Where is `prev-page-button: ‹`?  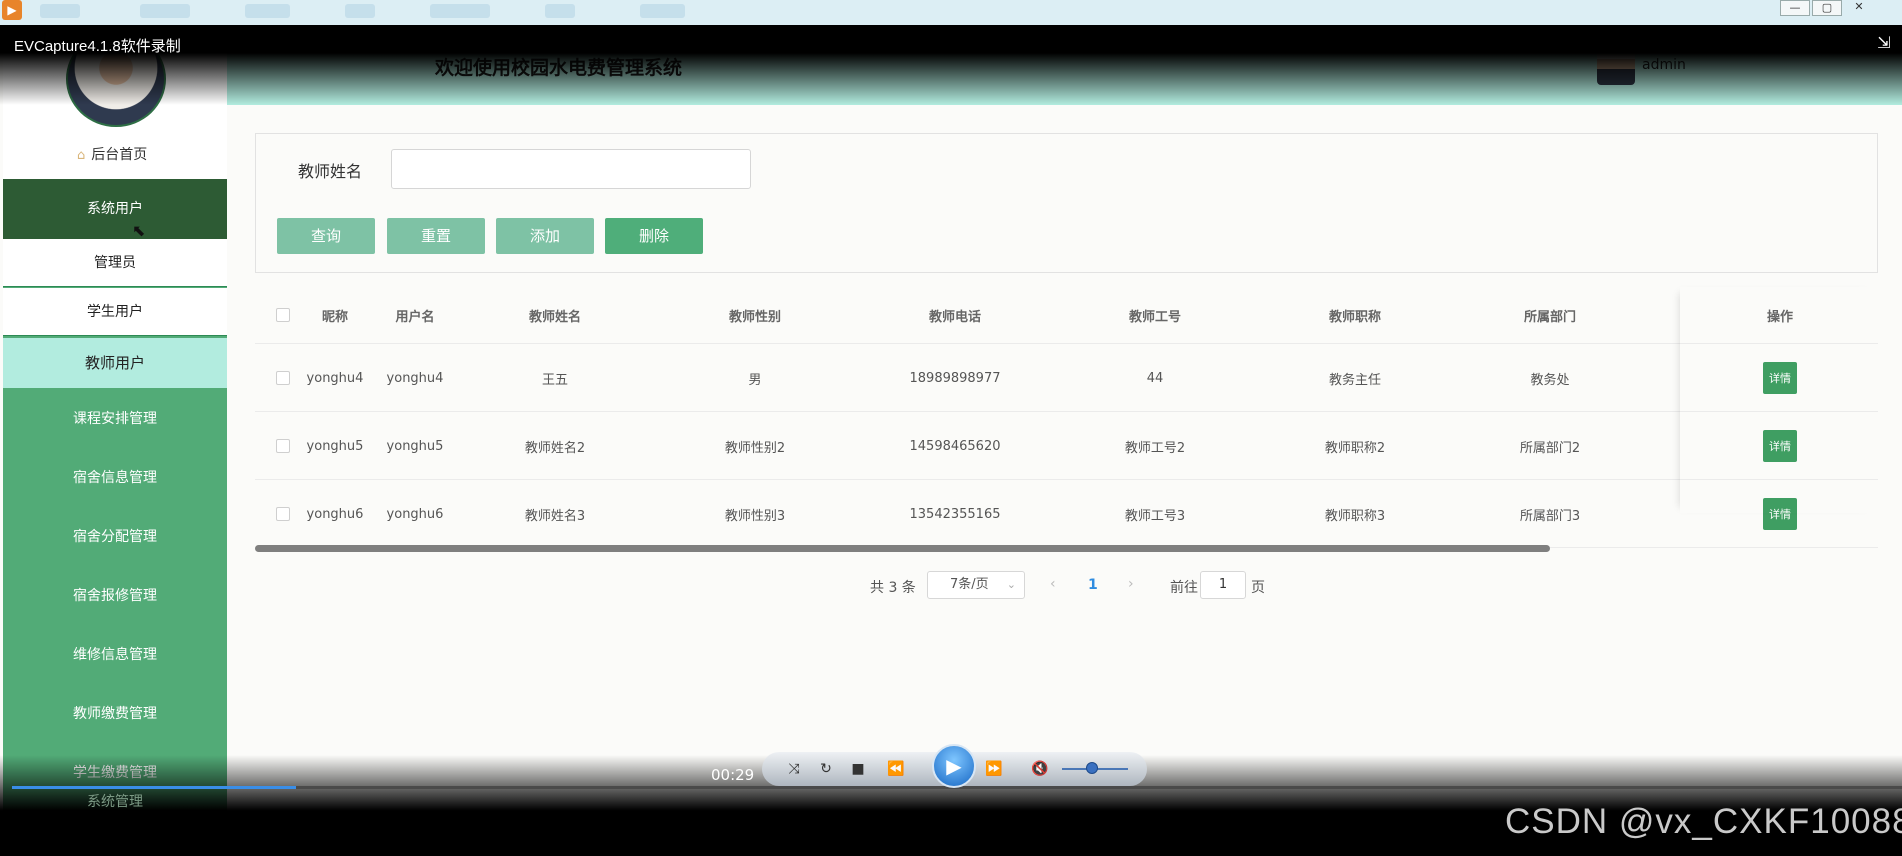 prev-page-button: ‹ is located at coordinates (1053, 584).